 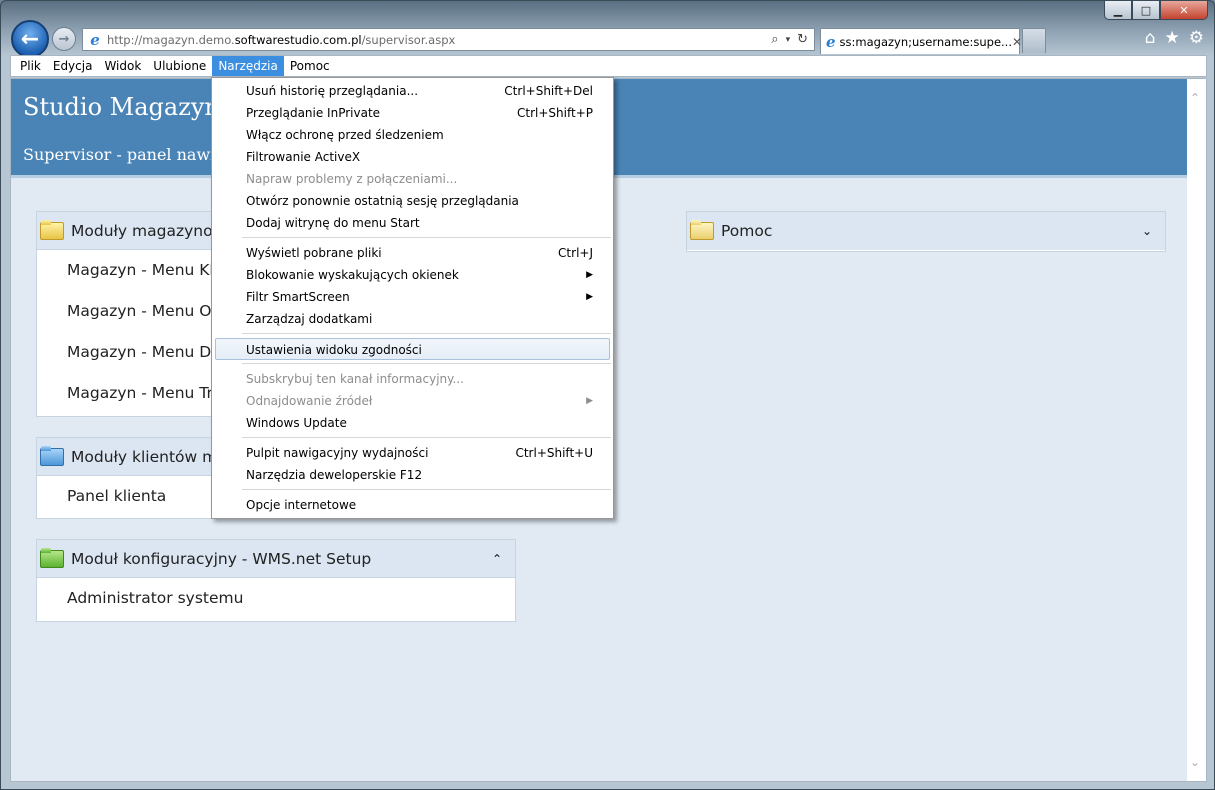 I want to click on browser-tab: e ss:magazyn;username:supe... ✕, so click(x=921, y=41).